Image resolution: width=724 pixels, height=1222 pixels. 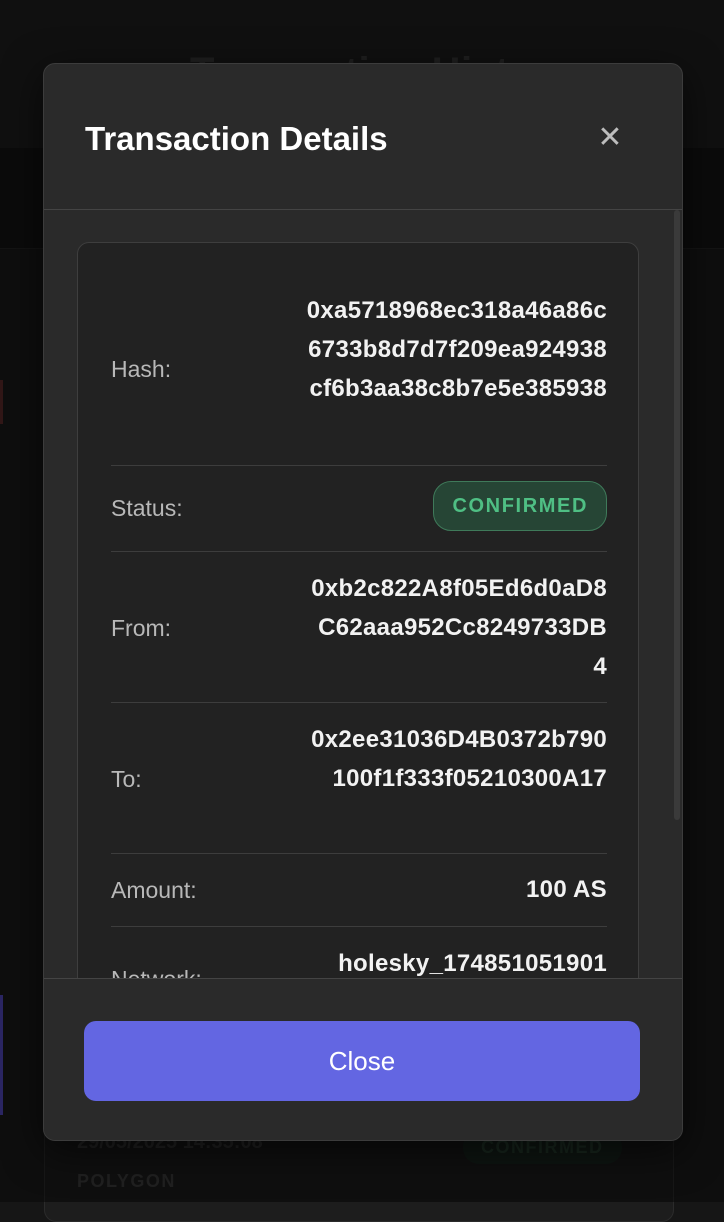 I want to click on close-button: Close, so click(x=362, y=1061).